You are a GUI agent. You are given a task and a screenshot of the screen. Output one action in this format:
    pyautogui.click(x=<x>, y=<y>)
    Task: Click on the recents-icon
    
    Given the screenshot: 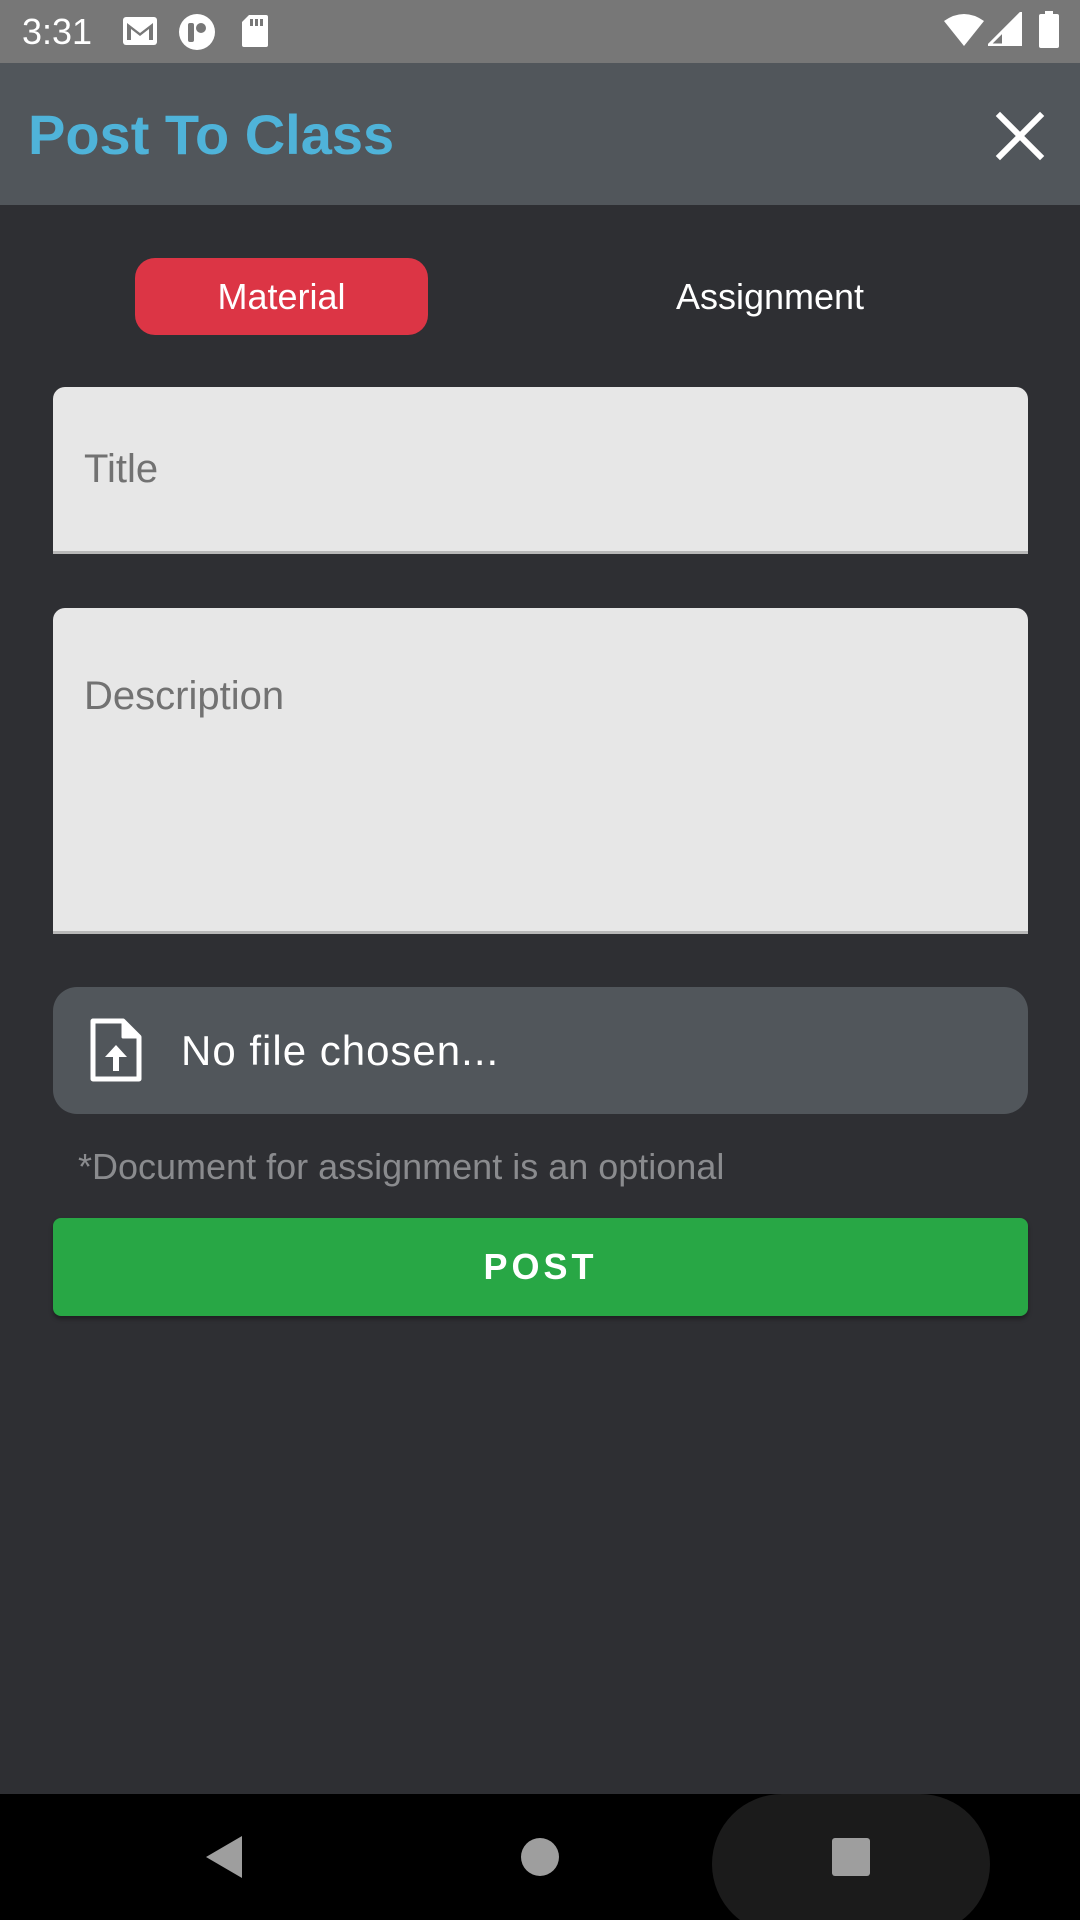 What is the action you would take?
    pyautogui.click(x=851, y=1857)
    